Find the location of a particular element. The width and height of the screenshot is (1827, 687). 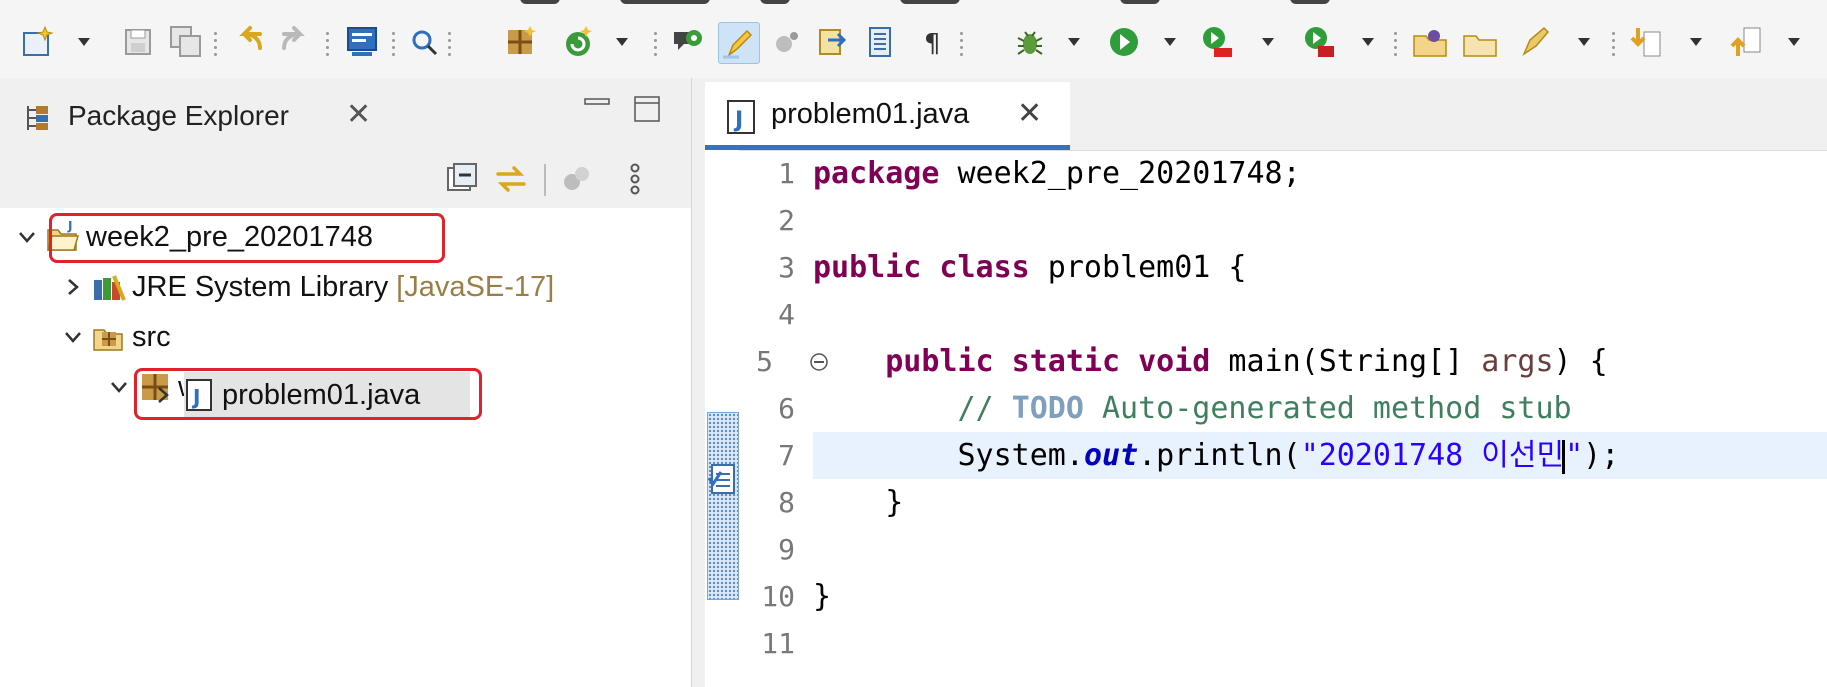

line-number: 6 is located at coordinates (786, 408).